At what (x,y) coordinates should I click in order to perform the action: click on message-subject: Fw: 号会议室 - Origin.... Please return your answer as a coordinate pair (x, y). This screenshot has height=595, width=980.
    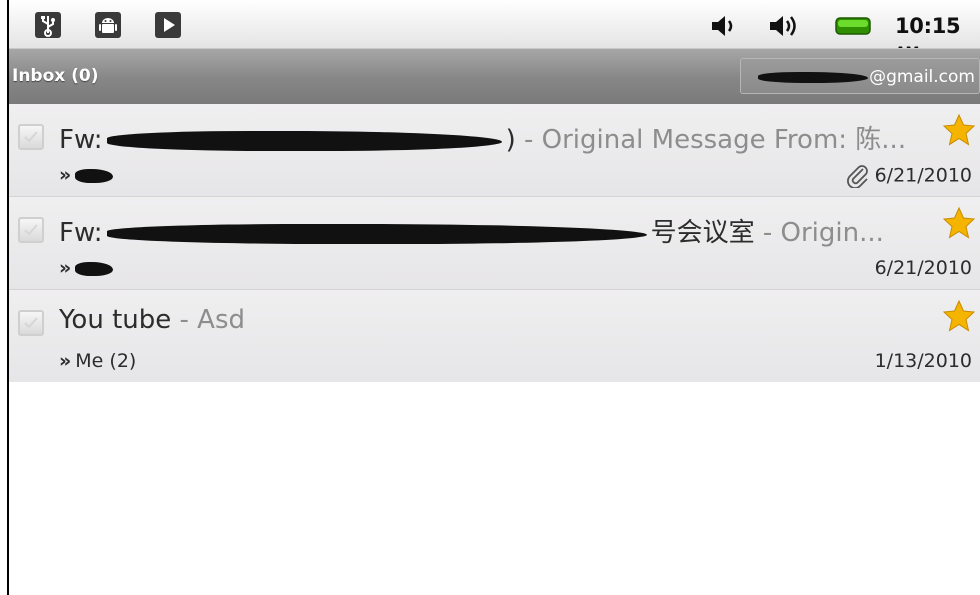
    Looking at the image, I should click on (499, 230).